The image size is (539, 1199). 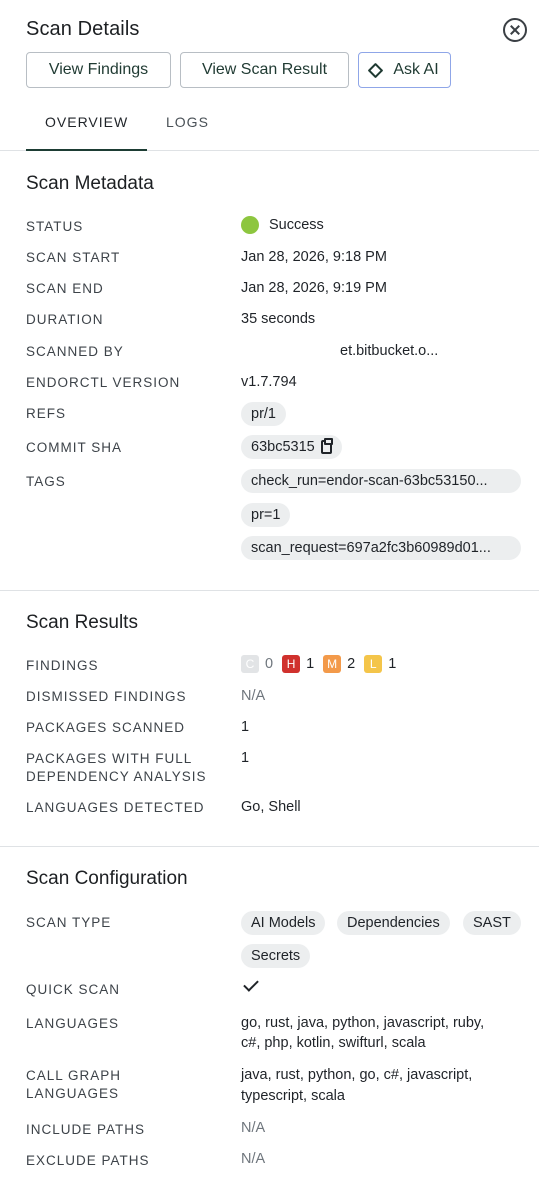 I want to click on section-title: Scan Results, so click(x=82, y=622).